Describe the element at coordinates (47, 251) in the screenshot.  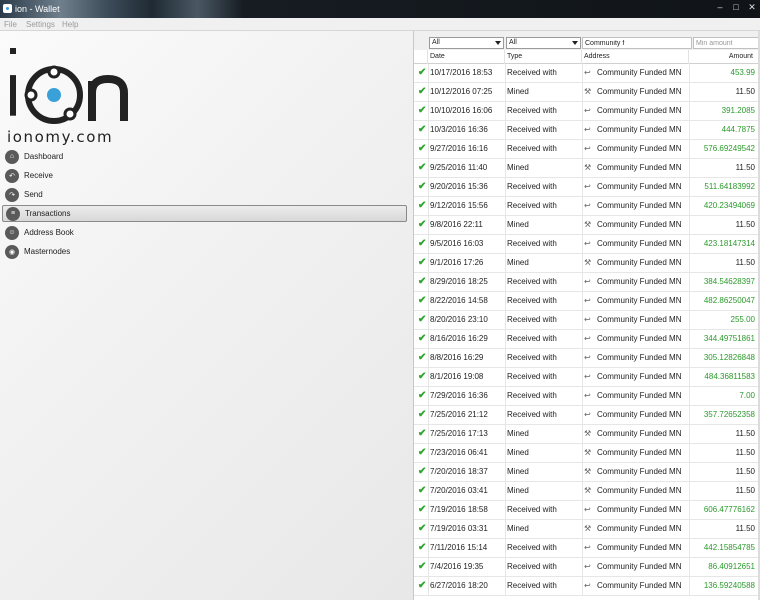
I see `nav-label: Masternodes` at that location.